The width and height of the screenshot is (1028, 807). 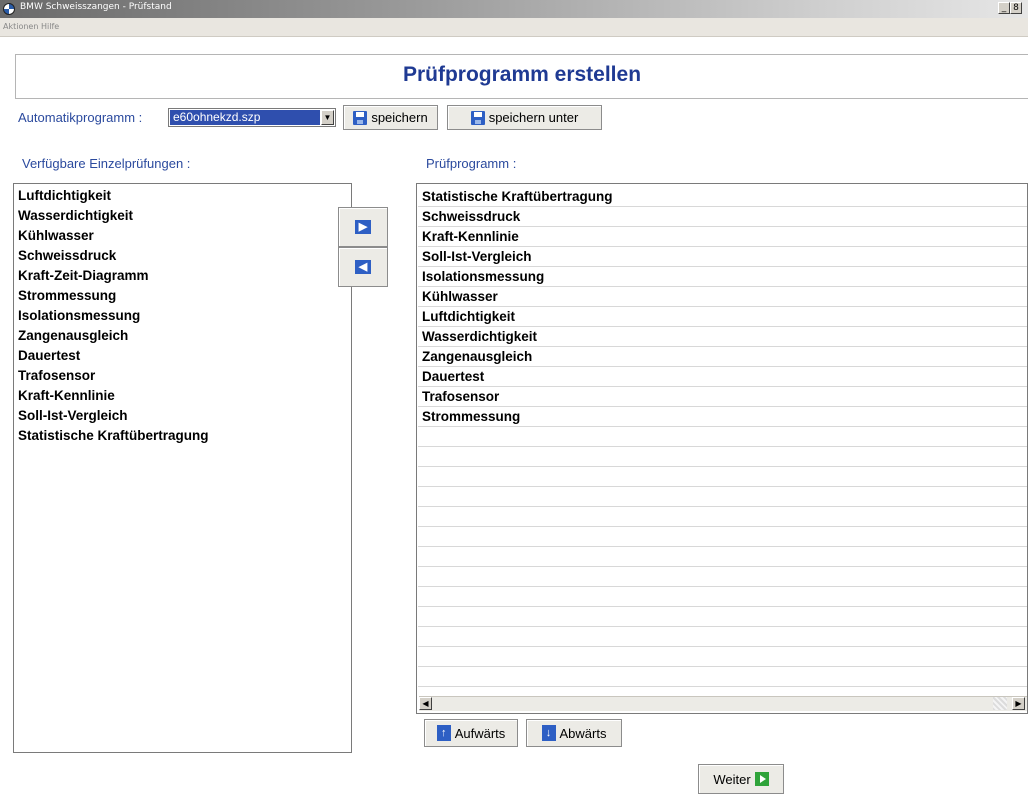 I want to click on table-row: Trafosensor, so click(x=722, y=397).